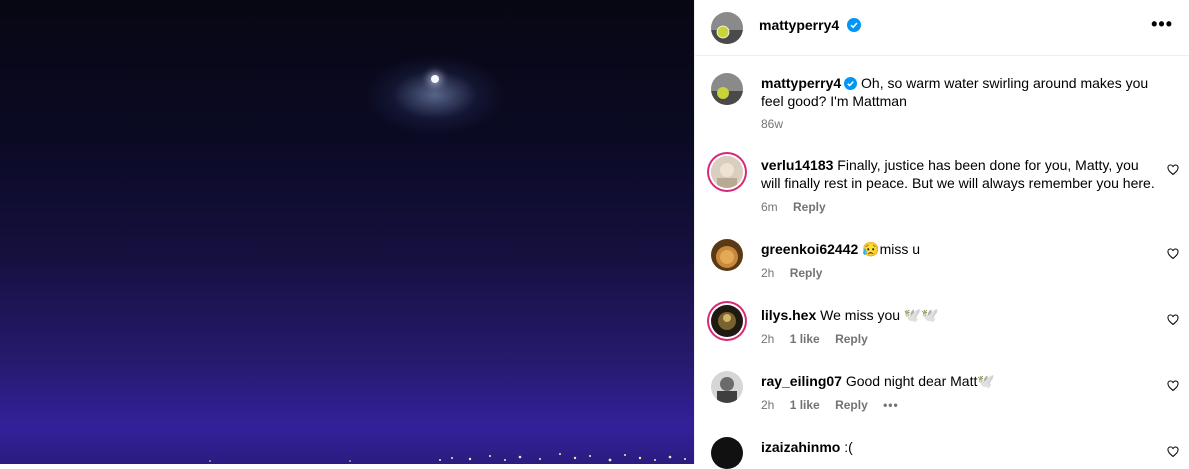  I want to click on comment-username: lilys.hex, so click(788, 315).